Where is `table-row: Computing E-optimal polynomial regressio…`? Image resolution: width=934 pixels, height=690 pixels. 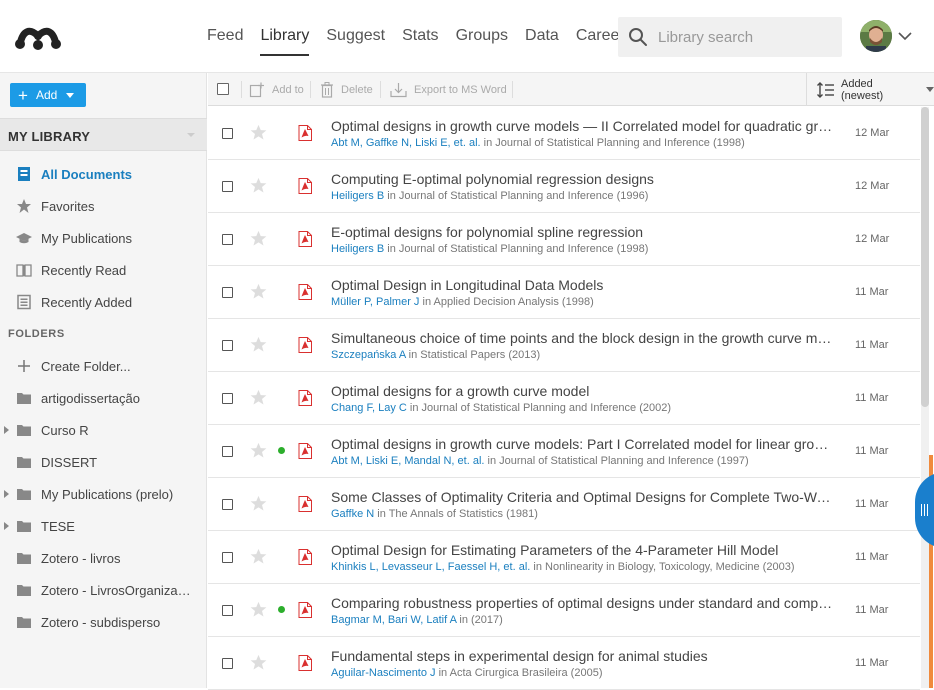 table-row: Computing E-optimal polynomial regressio… is located at coordinates (564, 186).